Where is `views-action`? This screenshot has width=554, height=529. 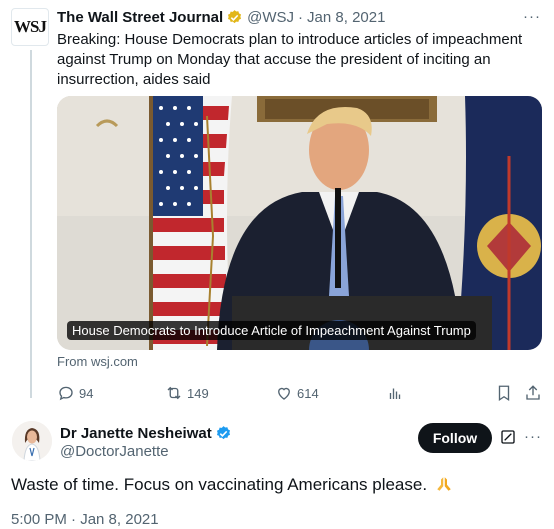 views-action is located at coordinates (395, 393).